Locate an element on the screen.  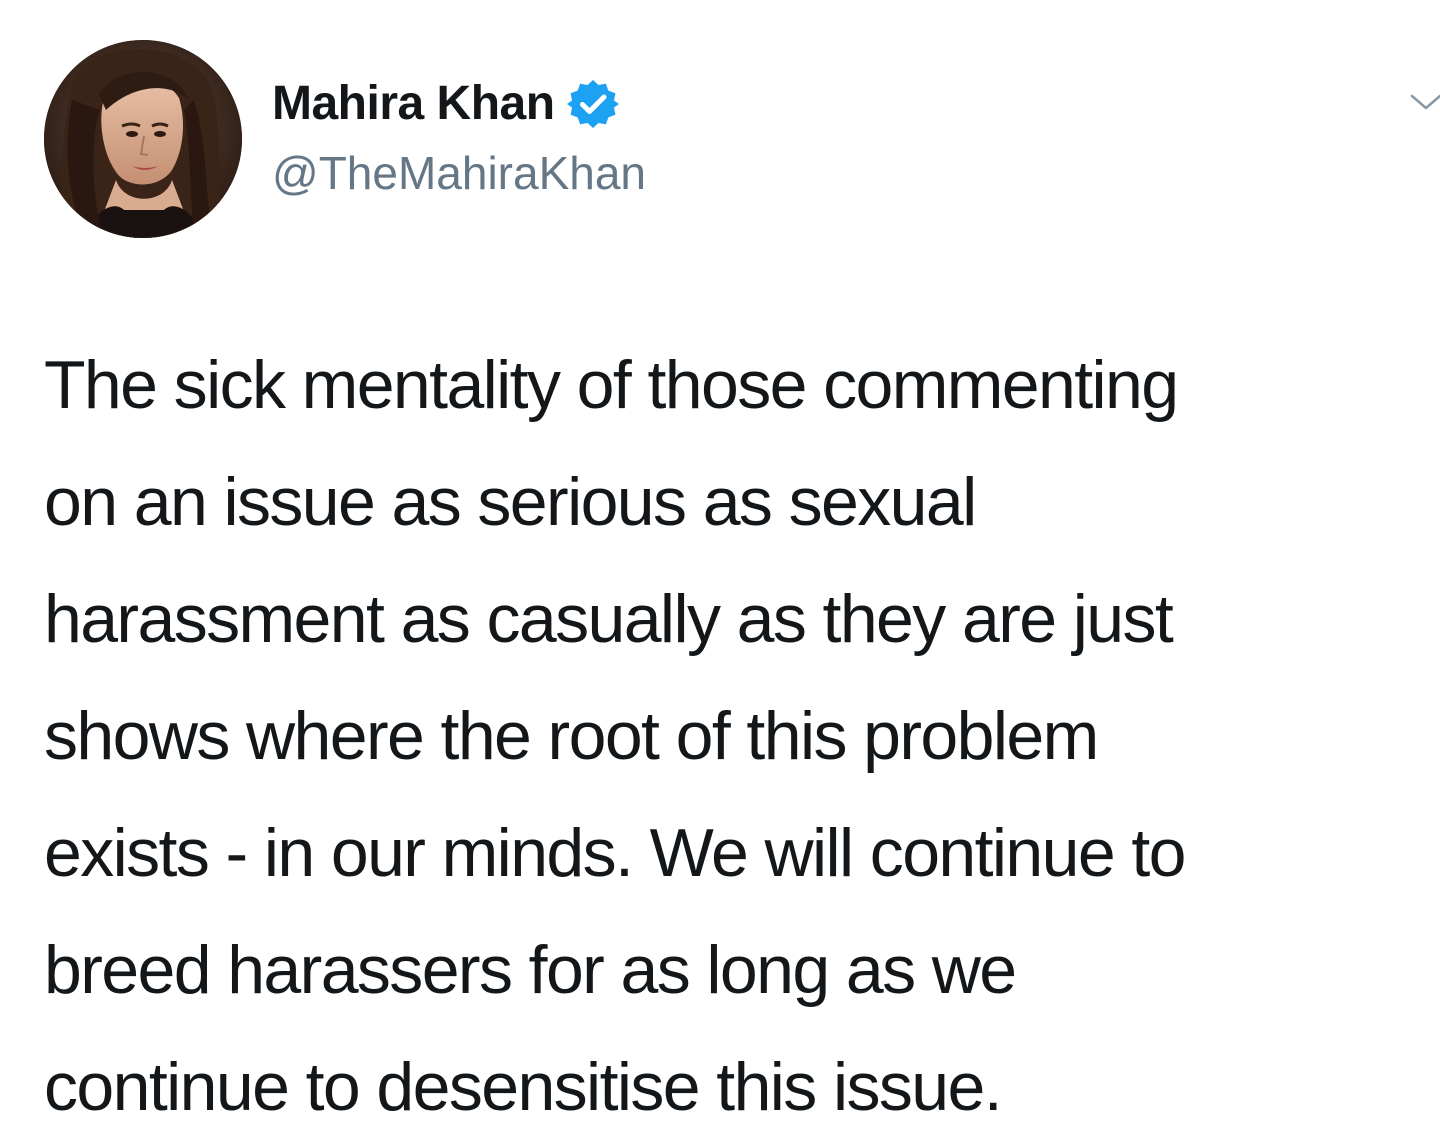
verified-badge-icon is located at coordinates (592, 104).